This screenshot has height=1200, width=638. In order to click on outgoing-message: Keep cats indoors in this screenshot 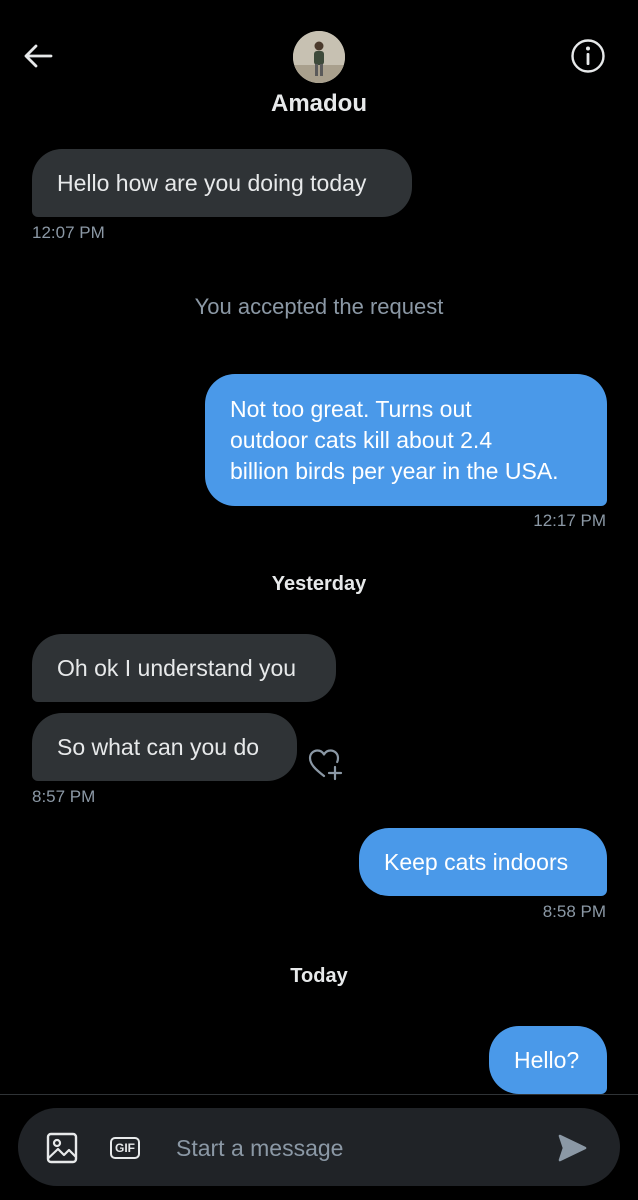, I will do `click(483, 862)`.